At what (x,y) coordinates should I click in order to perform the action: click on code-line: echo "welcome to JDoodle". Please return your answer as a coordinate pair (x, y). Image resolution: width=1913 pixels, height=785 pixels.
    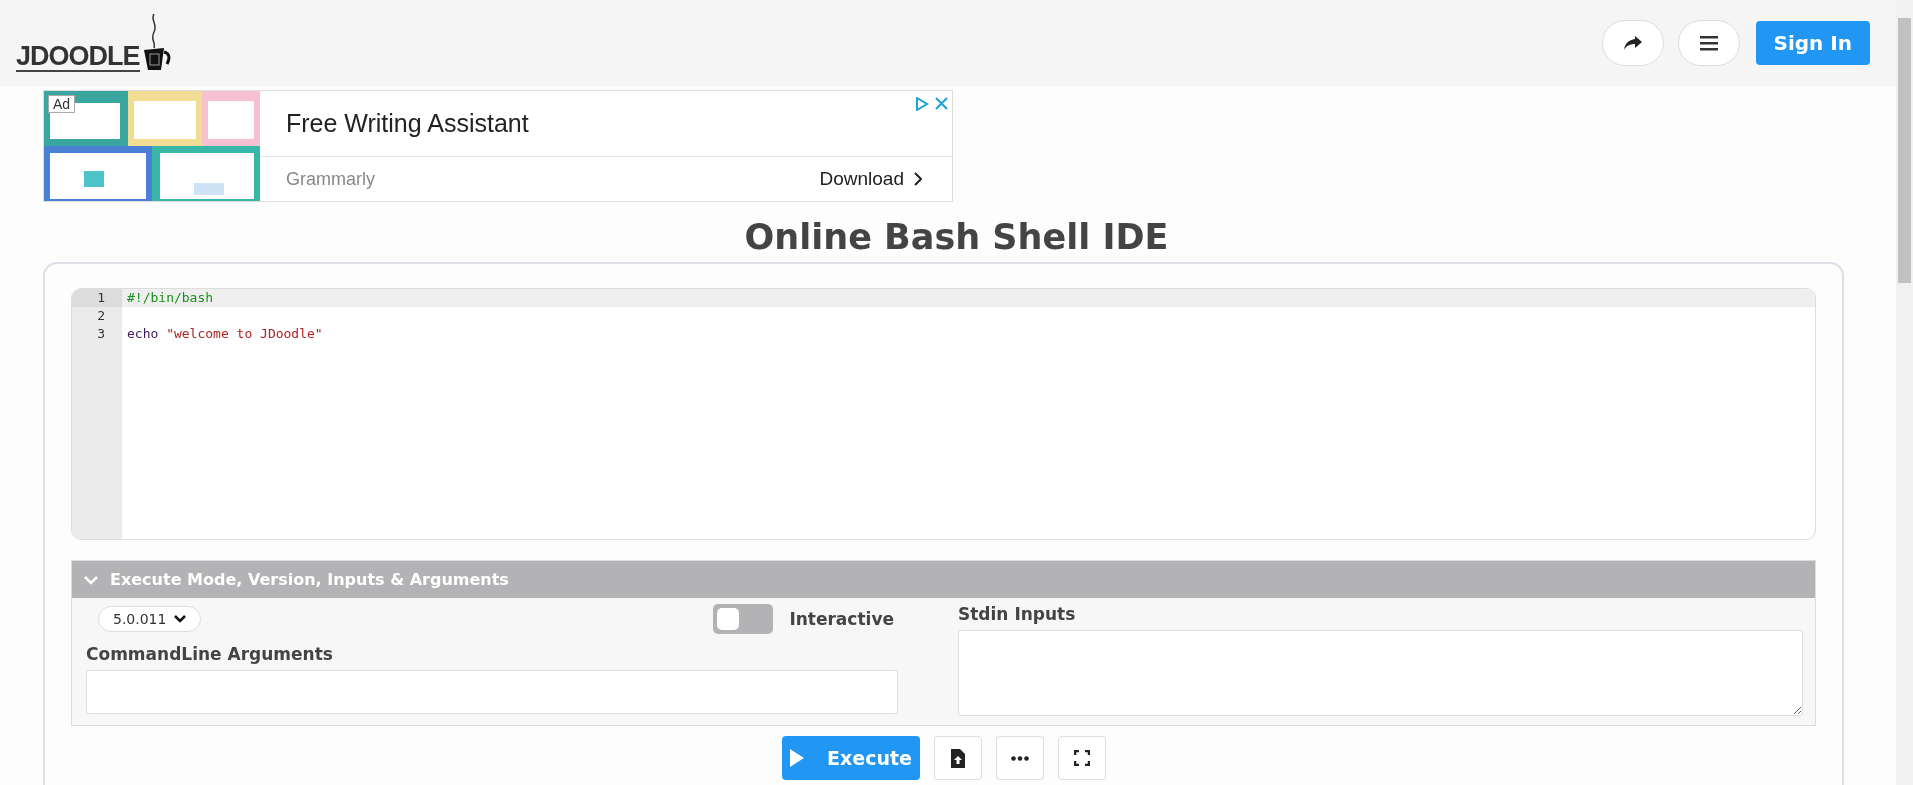
    Looking at the image, I should click on (225, 334).